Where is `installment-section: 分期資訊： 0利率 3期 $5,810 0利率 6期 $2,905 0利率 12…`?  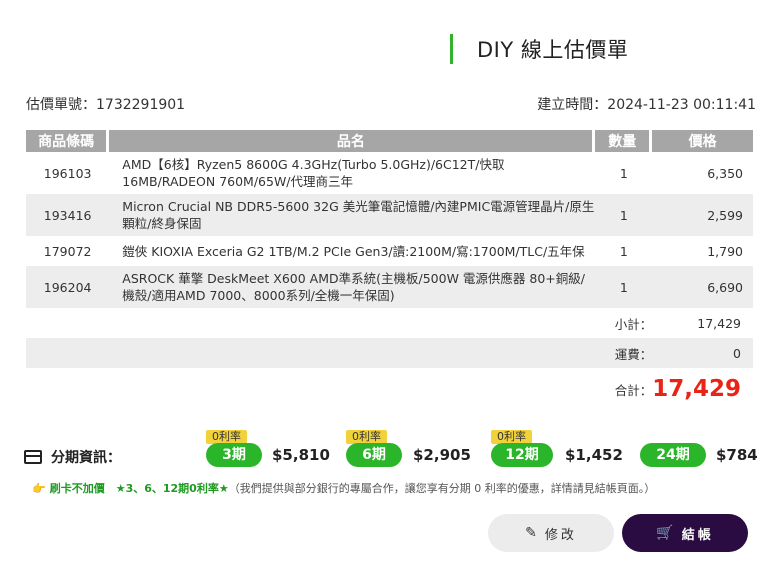
installment-section: 分期資訊： 0利率 3期 $5,810 0利率 6期 $2,905 0利率 12… is located at coordinates (394, 450).